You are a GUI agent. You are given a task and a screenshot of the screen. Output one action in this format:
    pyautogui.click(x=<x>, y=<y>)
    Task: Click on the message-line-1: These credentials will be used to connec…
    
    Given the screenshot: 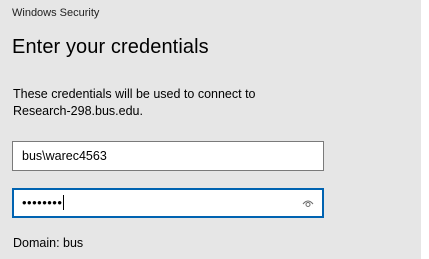 What is the action you would take?
    pyautogui.click(x=134, y=94)
    